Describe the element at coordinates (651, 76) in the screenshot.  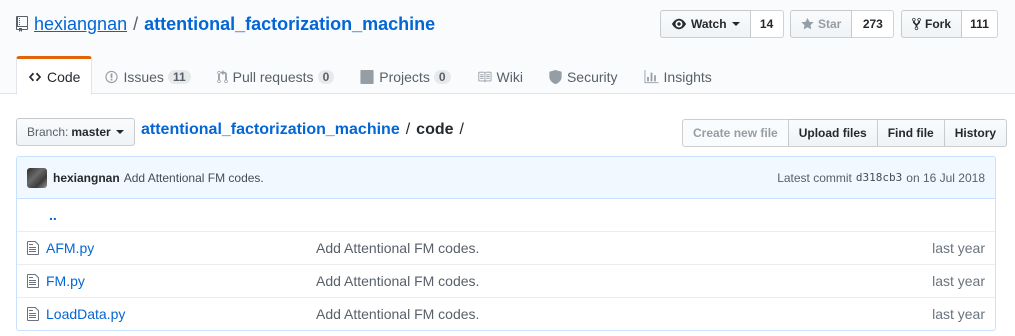
I see `graph-icon` at that location.